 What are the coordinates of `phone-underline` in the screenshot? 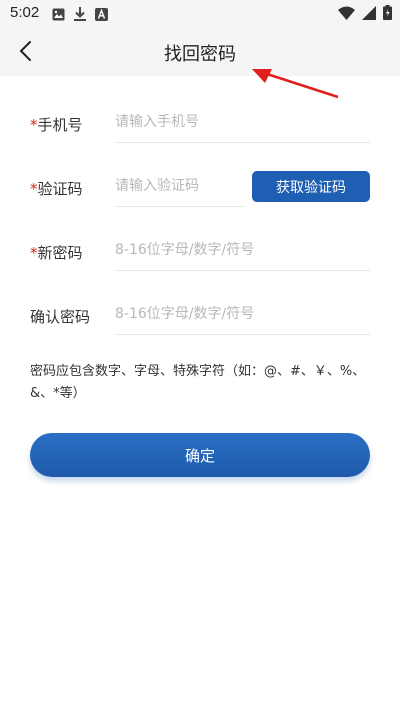 It's located at (242, 142).